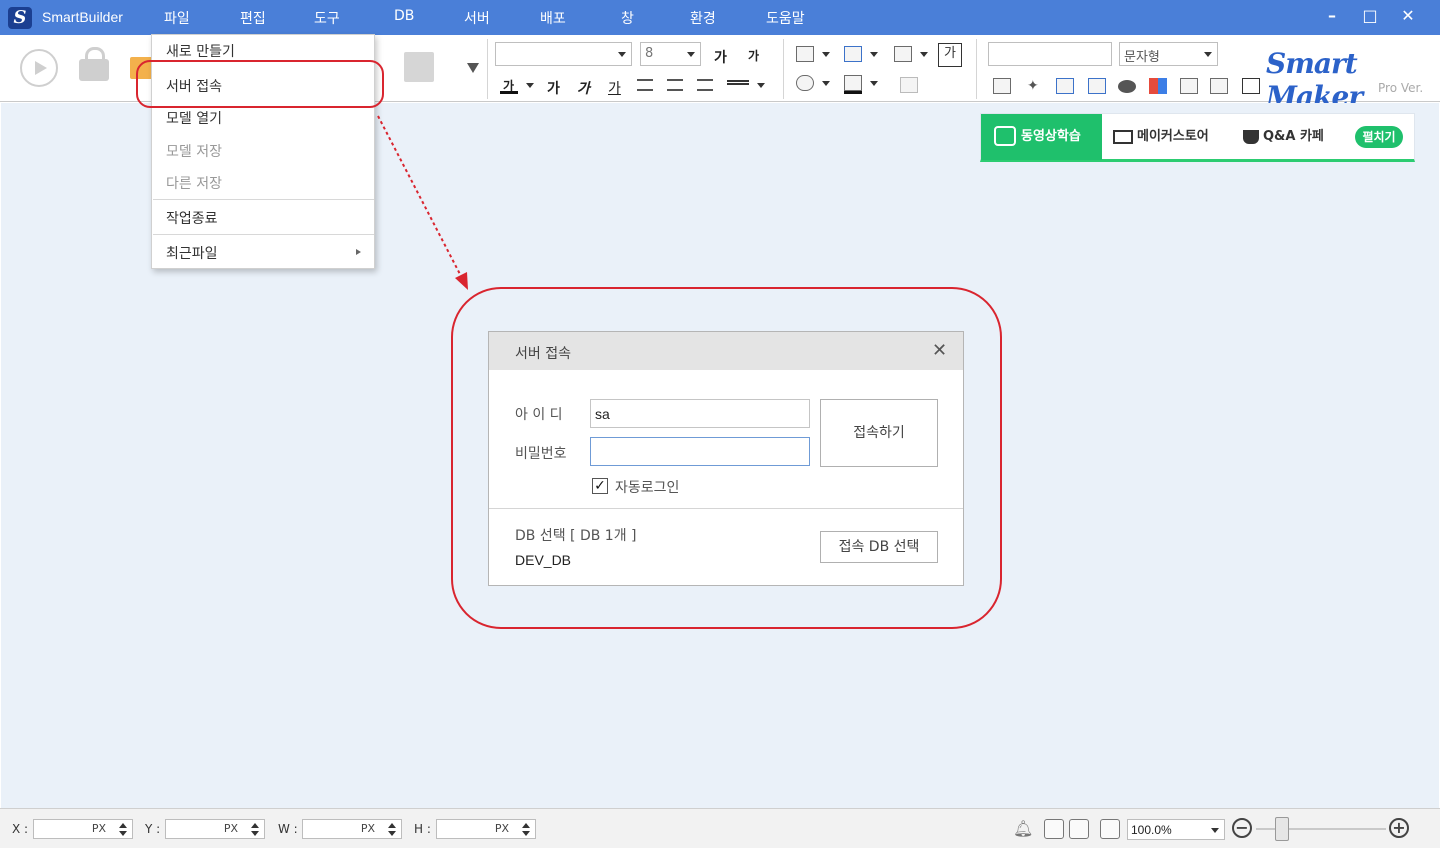 This screenshot has height=848, width=1440. What do you see at coordinates (1176, 829) in the screenshot?
I see `zoom-select: 100.0%` at bounding box center [1176, 829].